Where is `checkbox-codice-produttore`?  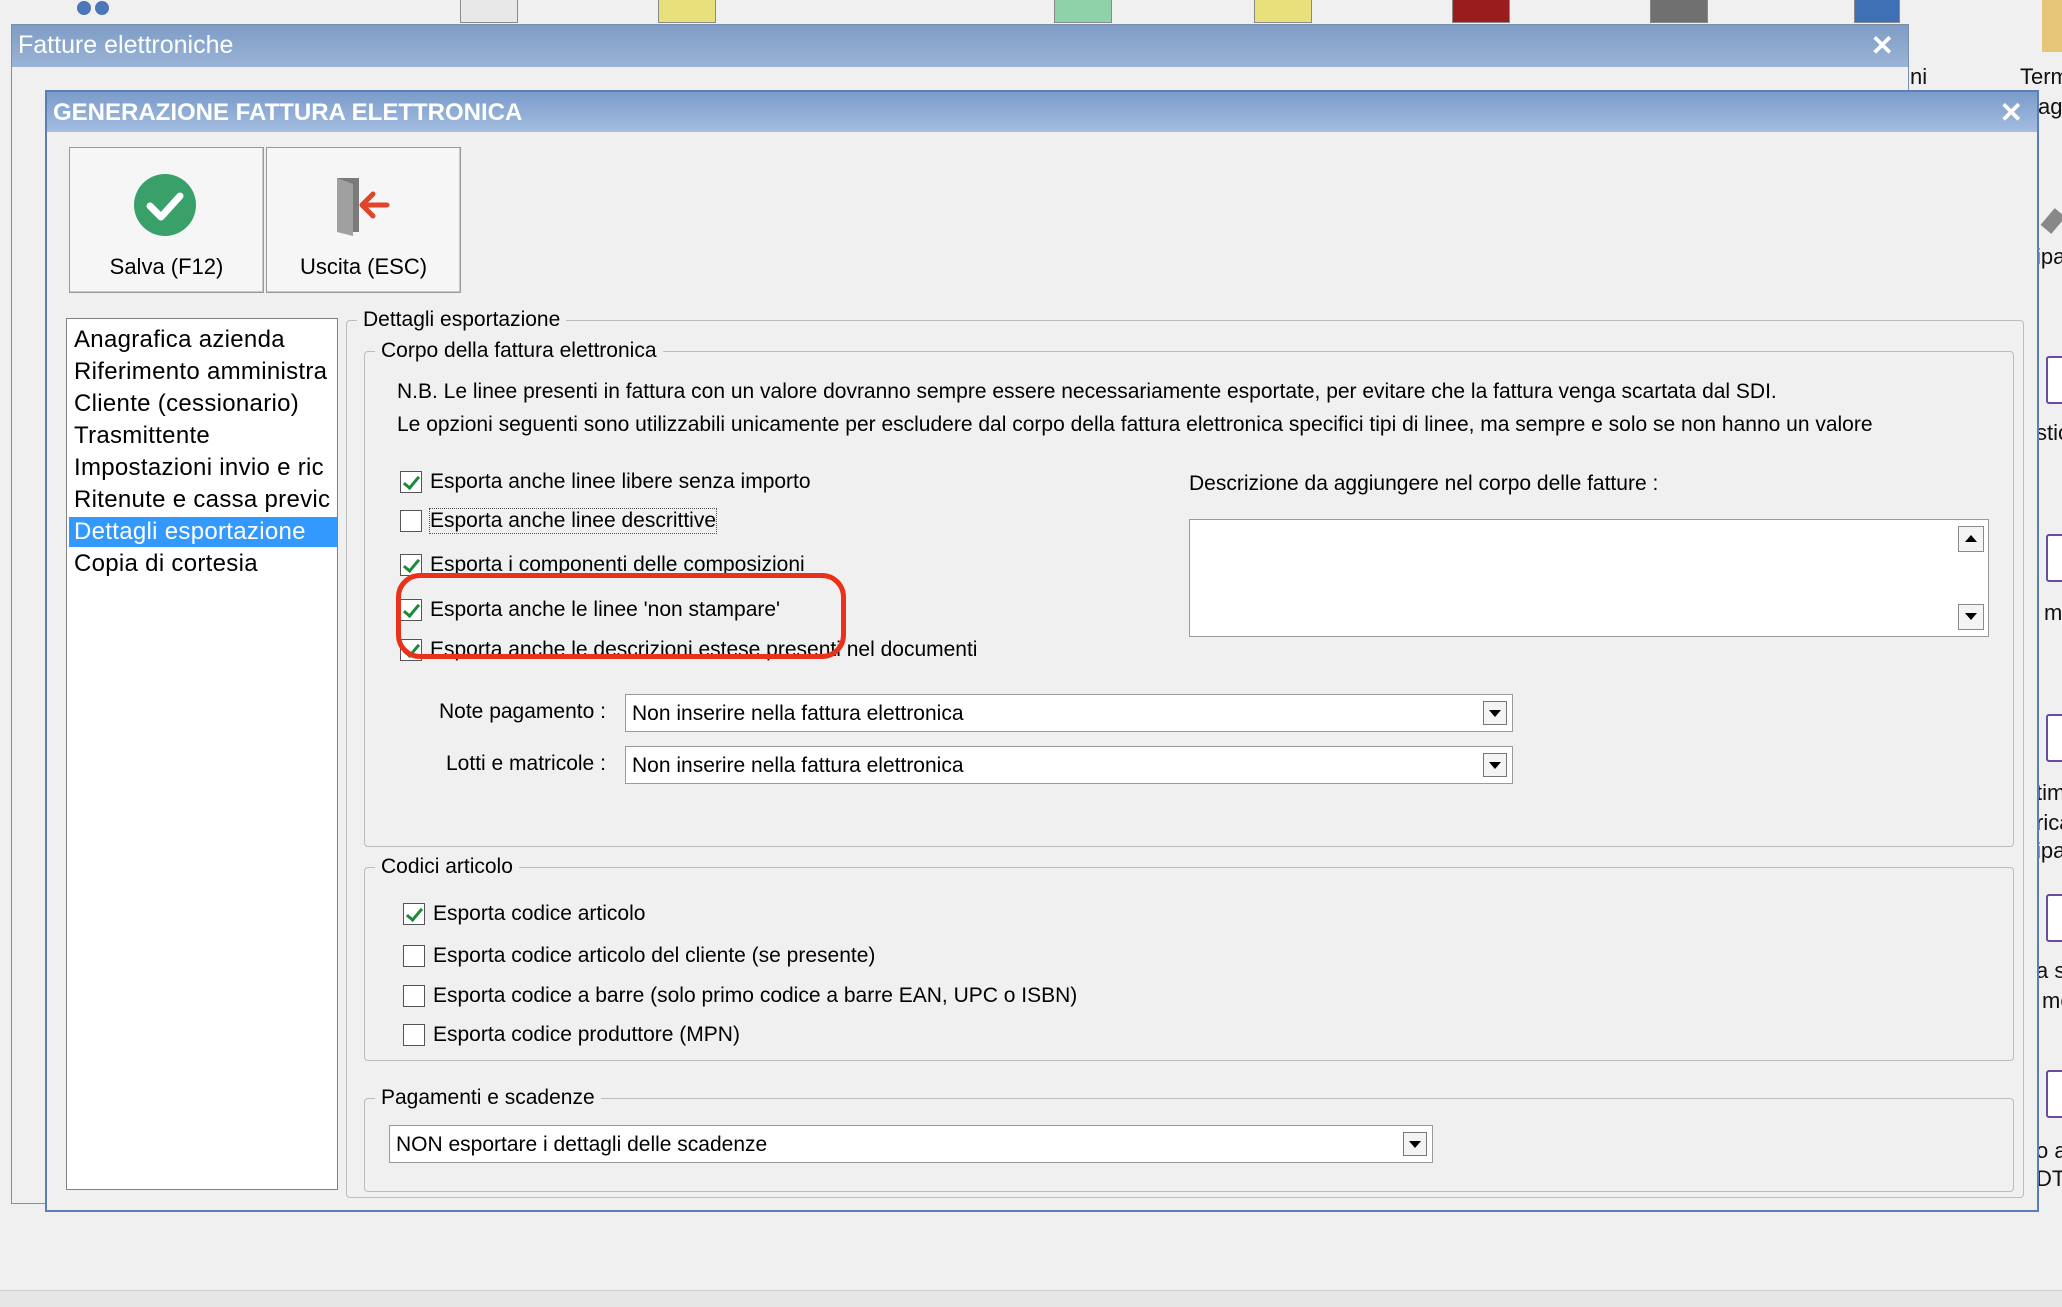 checkbox-codice-produttore is located at coordinates (414, 1035).